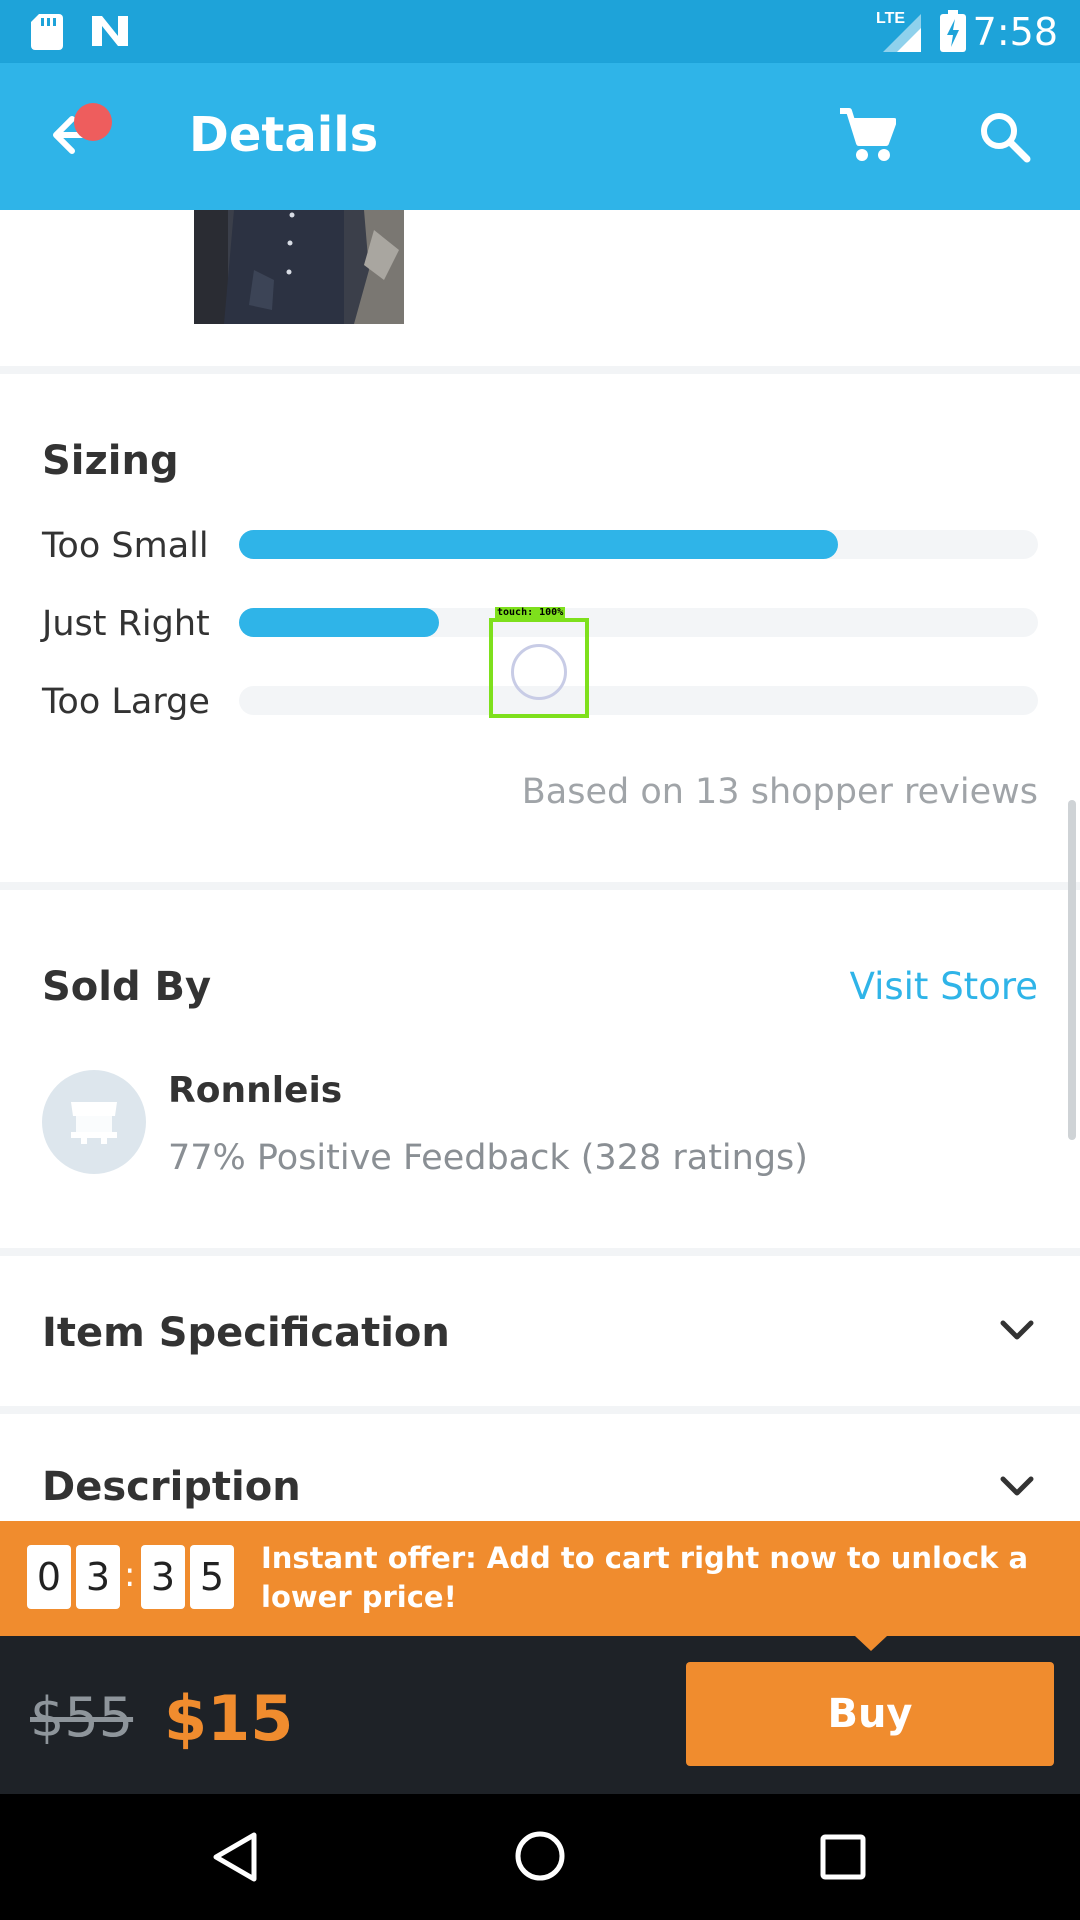 This screenshot has width=1080, height=1920. What do you see at coordinates (126, 624) in the screenshot?
I see `sizing-label-just-right: Just Right` at bounding box center [126, 624].